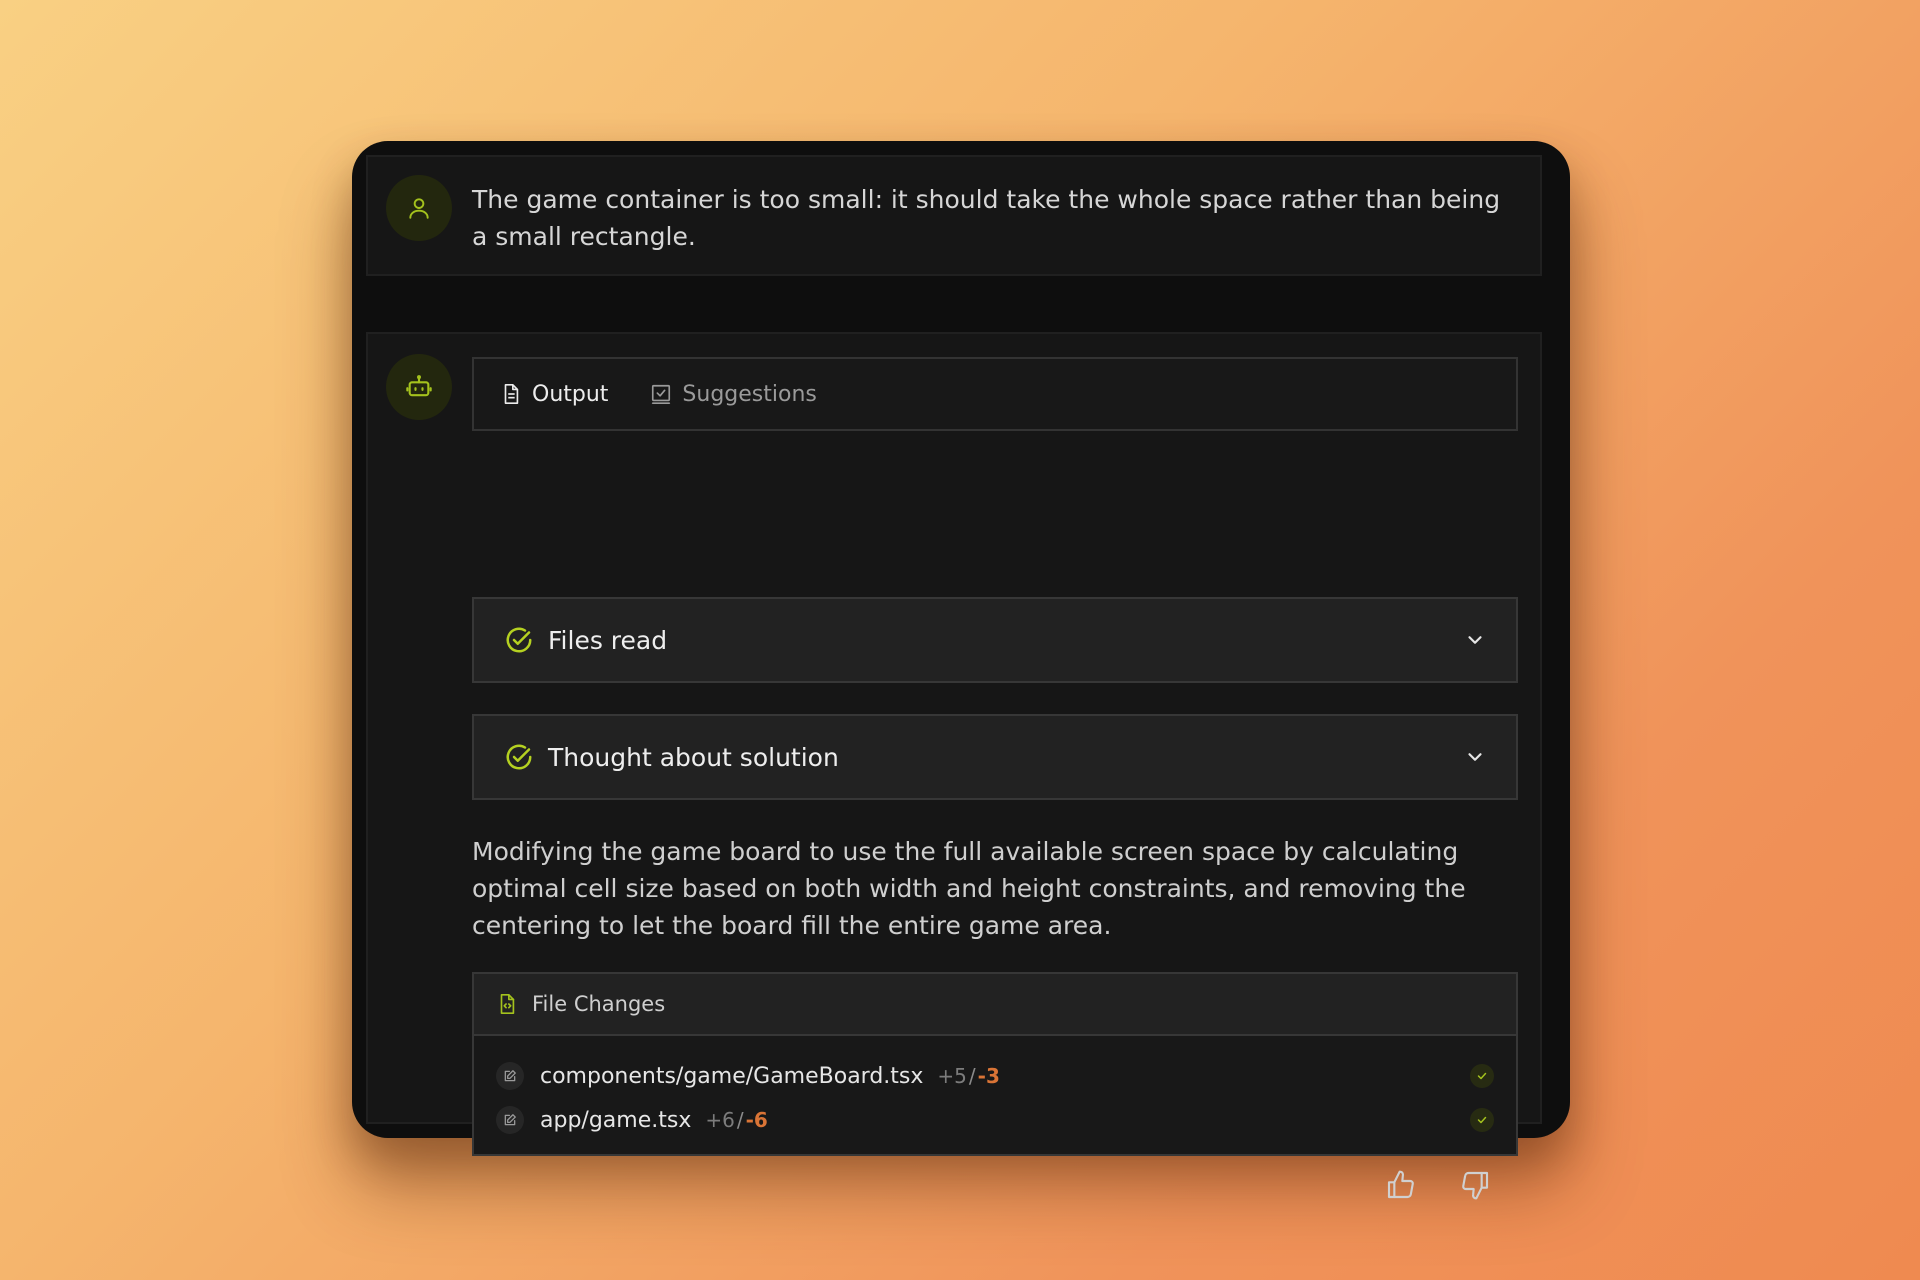 The height and width of the screenshot is (1280, 1920). What do you see at coordinates (988, 1076) in the screenshot?
I see `lines-removed: -3` at bounding box center [988, 1076].